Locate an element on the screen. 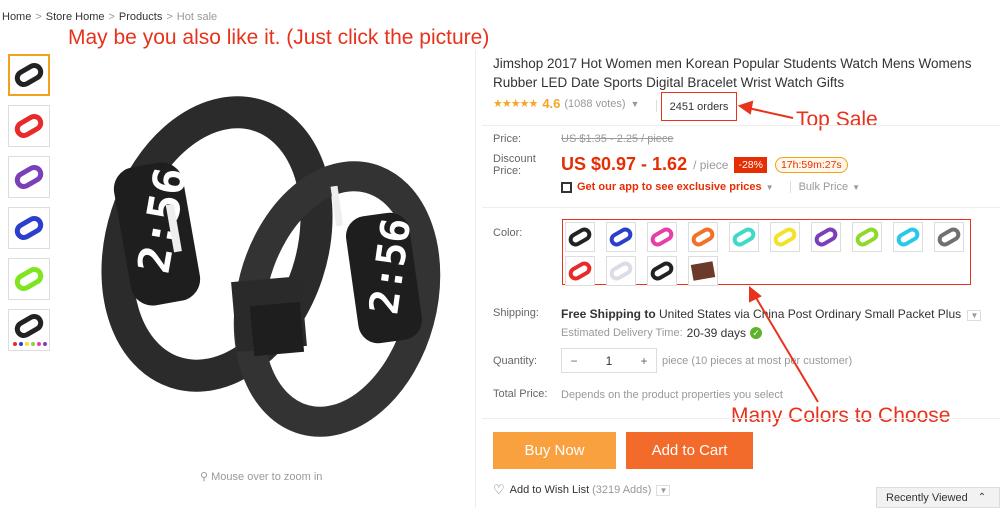  recently-viewed-label: Recently Viewed is located at coordinates (927, 497).